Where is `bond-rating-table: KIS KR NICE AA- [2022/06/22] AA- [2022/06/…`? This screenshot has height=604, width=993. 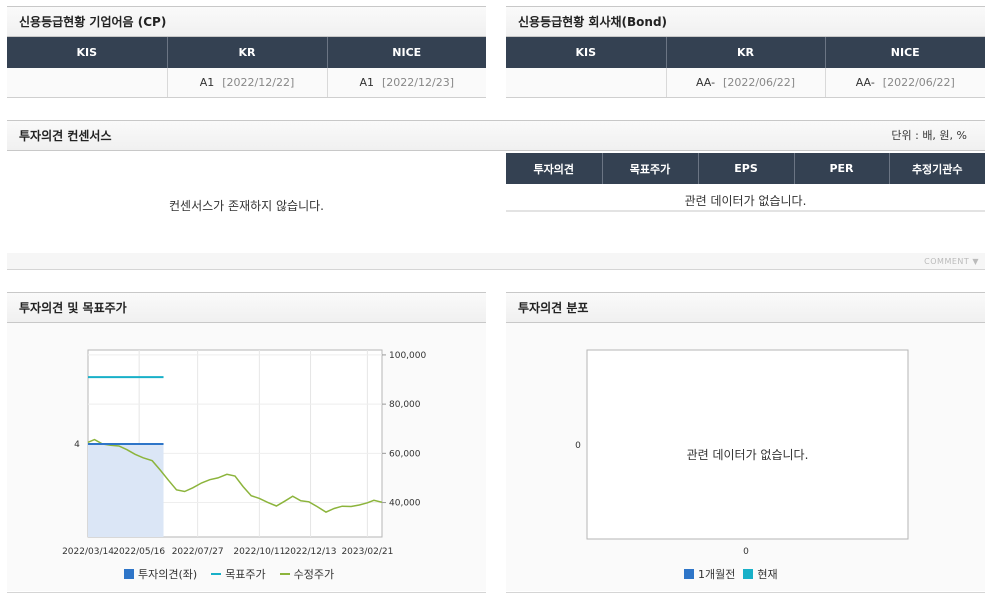
bond-rating-table: KIS KR NICE AA- [2022/06/22] AA- [2022/06/… is located at coordinates (745, 67).